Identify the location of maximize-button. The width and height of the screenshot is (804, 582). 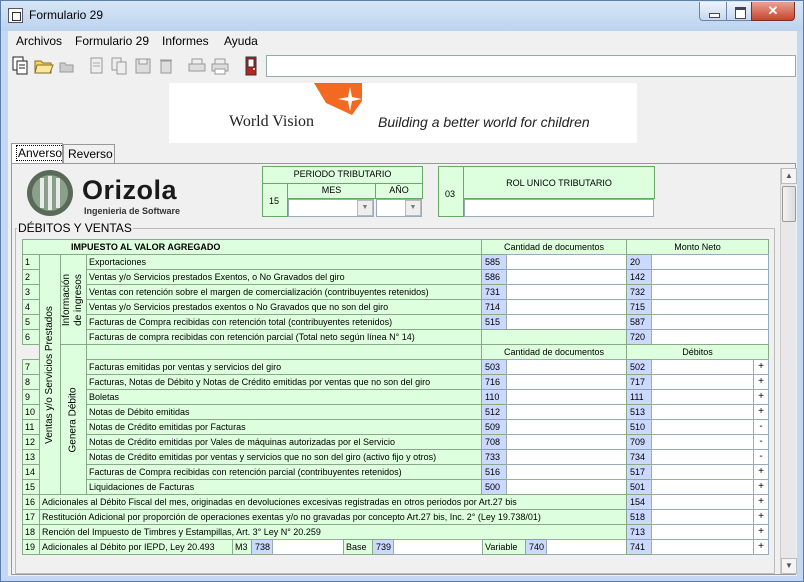
(739, 11).